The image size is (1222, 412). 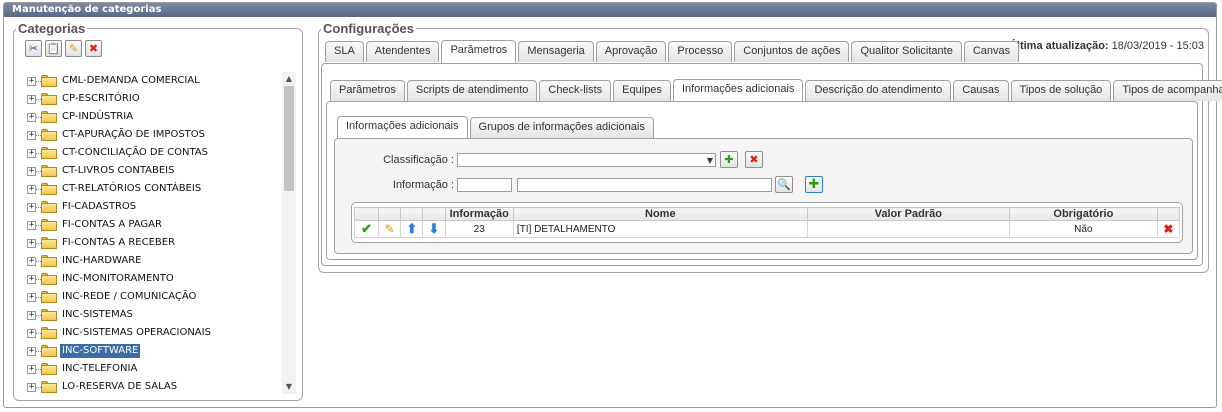 I want to click on tree-item: + FI-CONTAS A PAGAR, so click(x=148, y=225).